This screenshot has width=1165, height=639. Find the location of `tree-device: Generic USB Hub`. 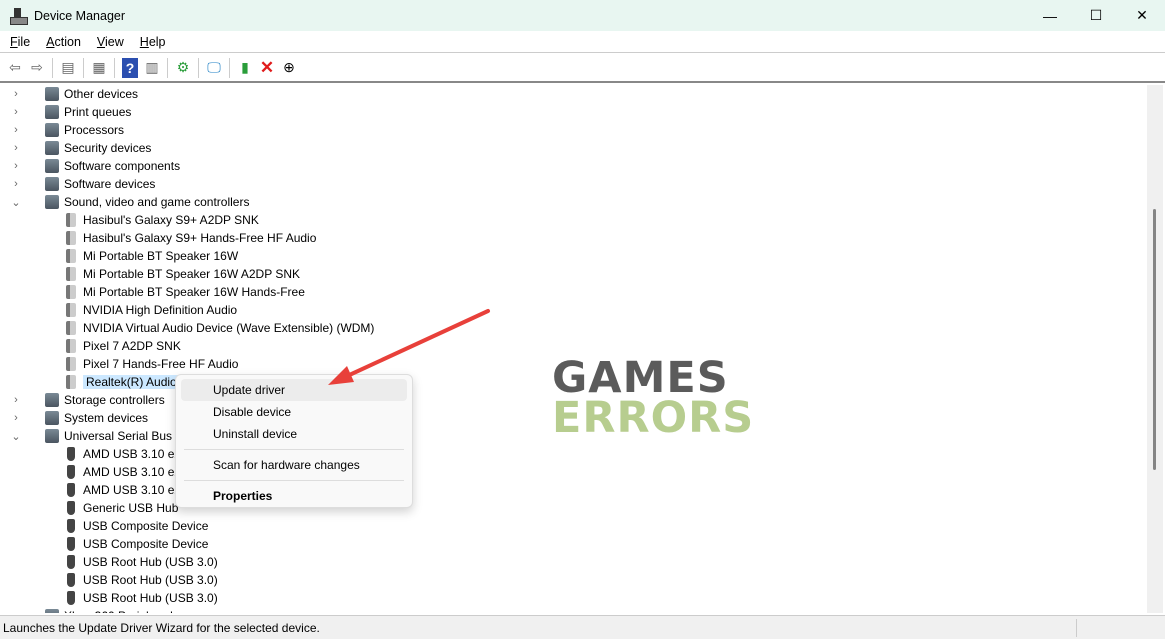

tree-device: Generic USB Hub is located at coordinates (121, 508).